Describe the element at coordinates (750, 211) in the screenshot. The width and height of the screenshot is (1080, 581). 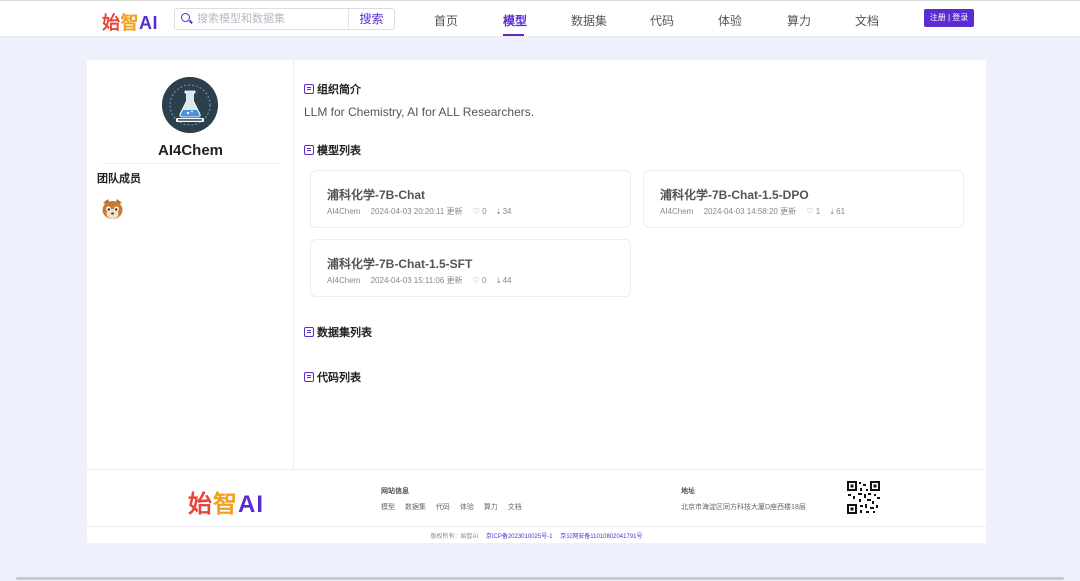
I see `model-updated-time: 2024-04-03 14:58:20 更新` at that location.